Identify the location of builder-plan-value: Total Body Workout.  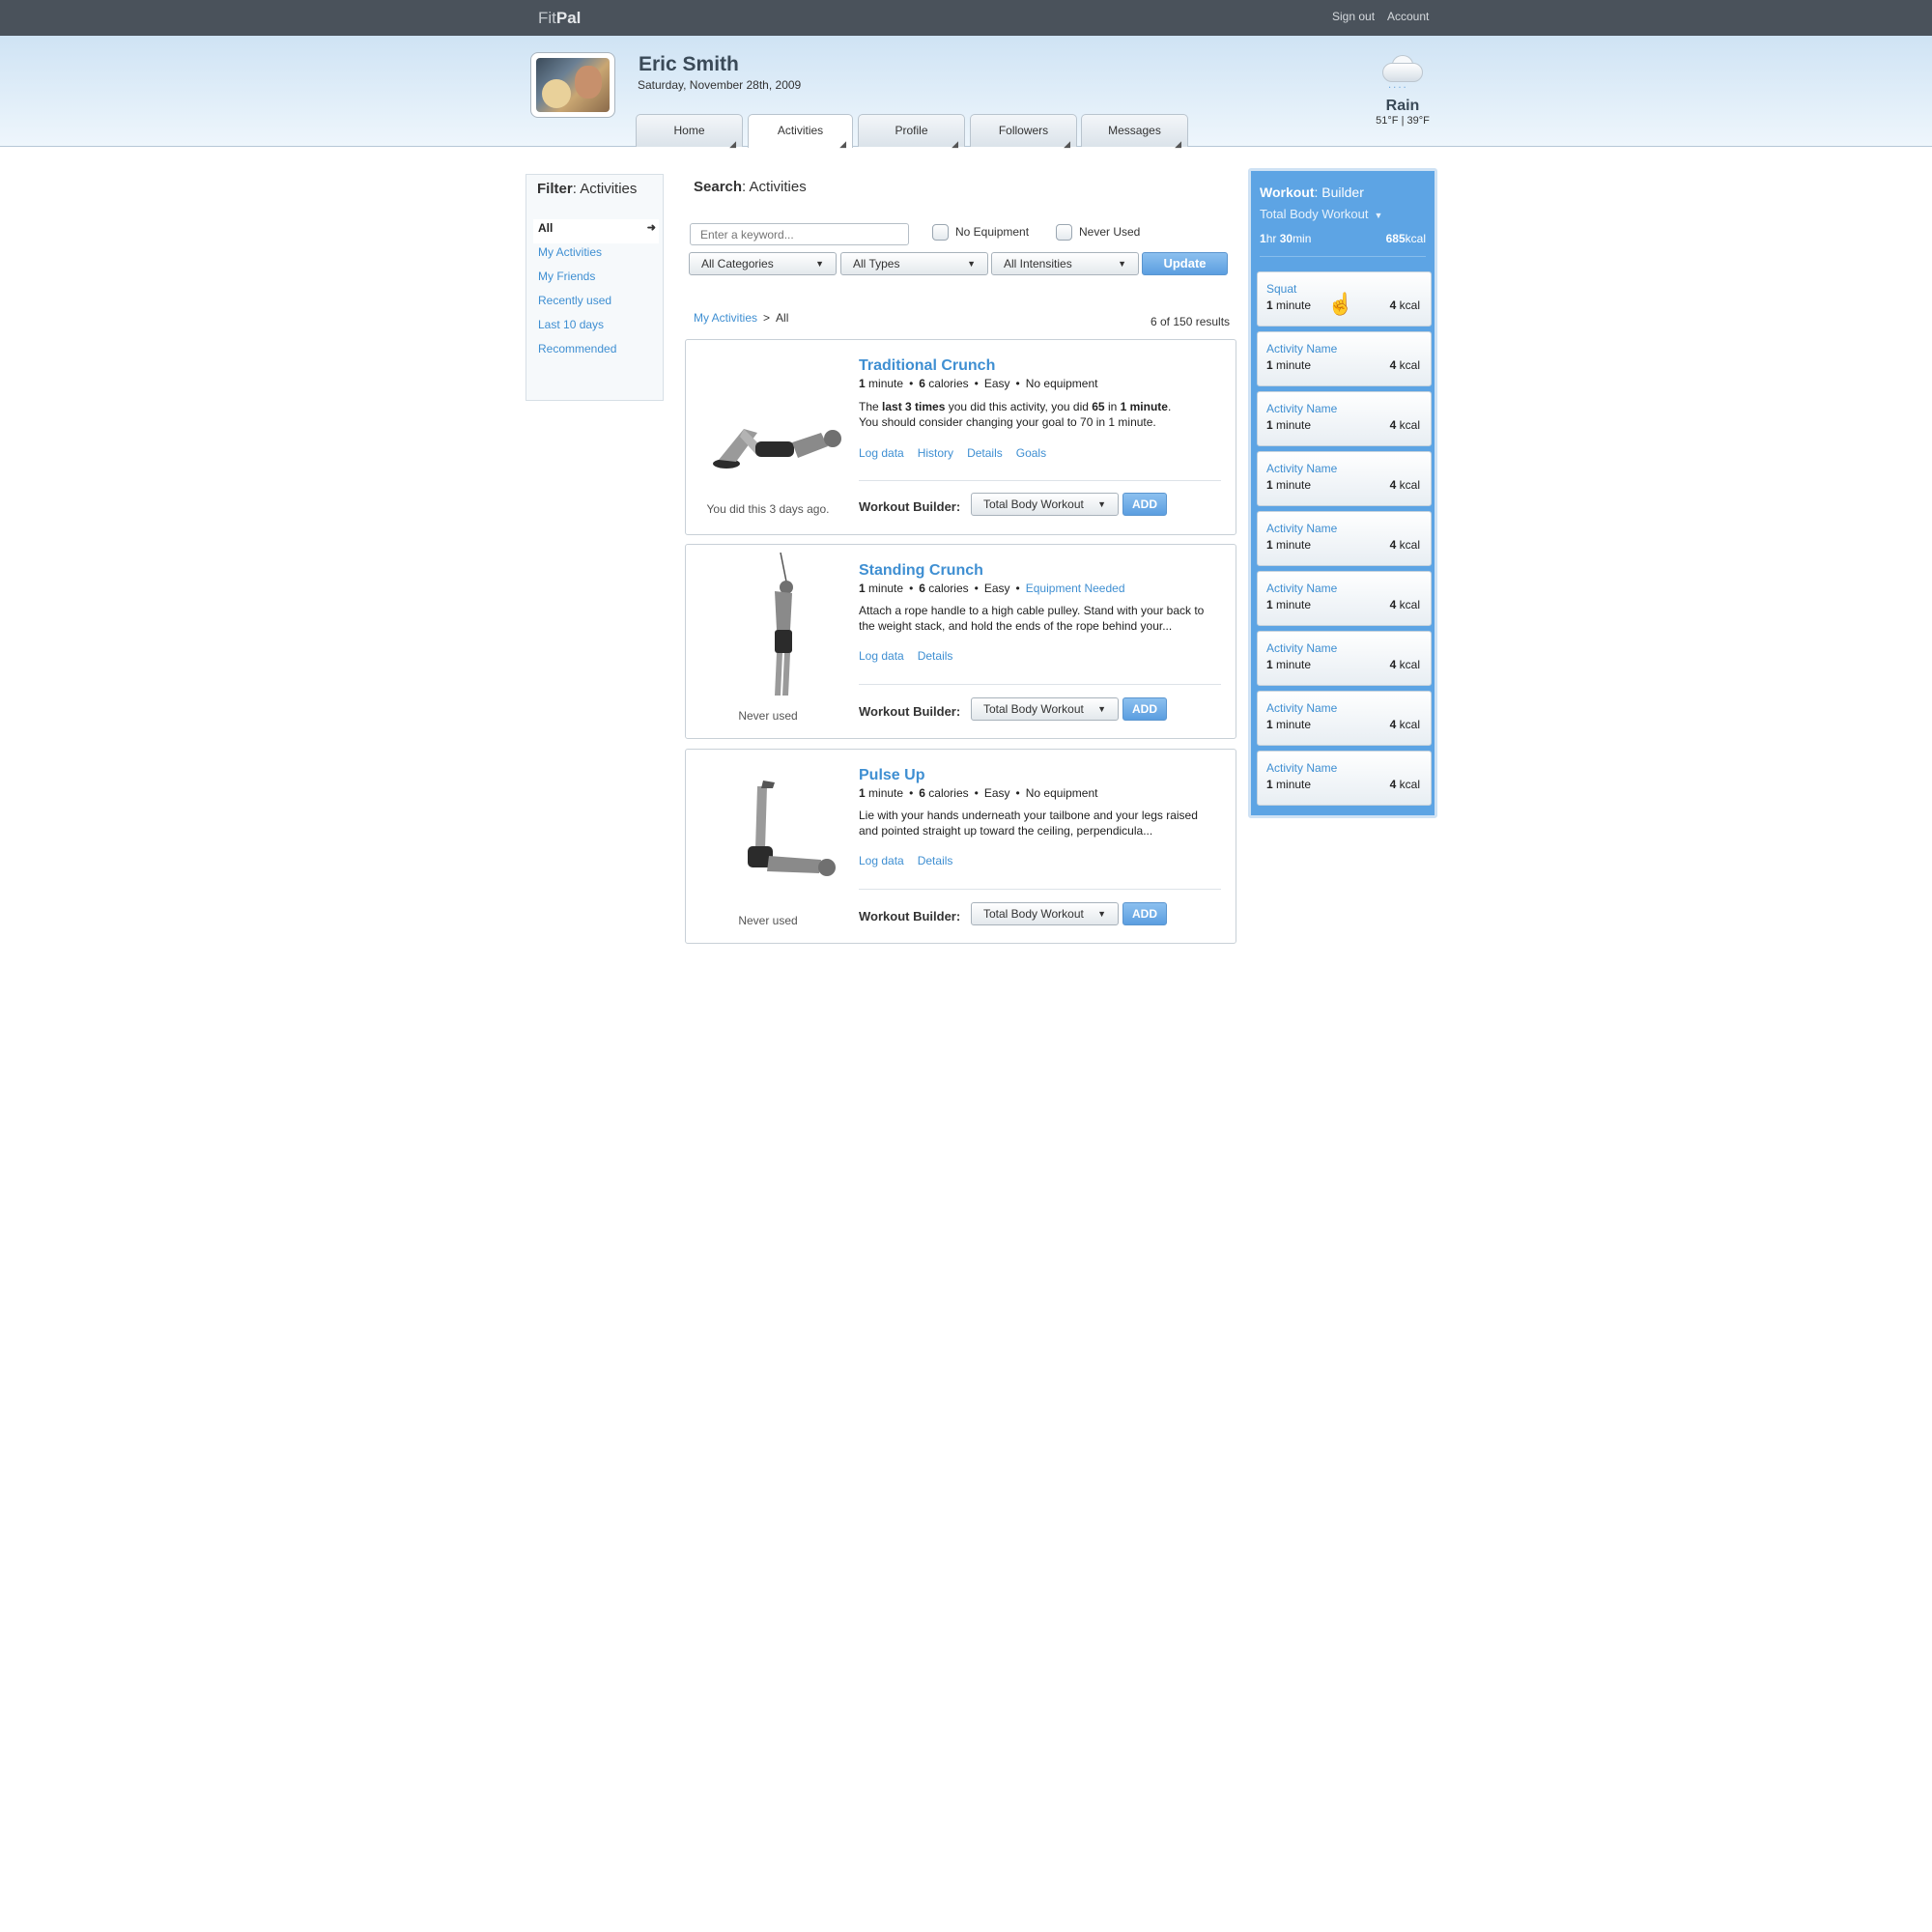
(1314, 214).